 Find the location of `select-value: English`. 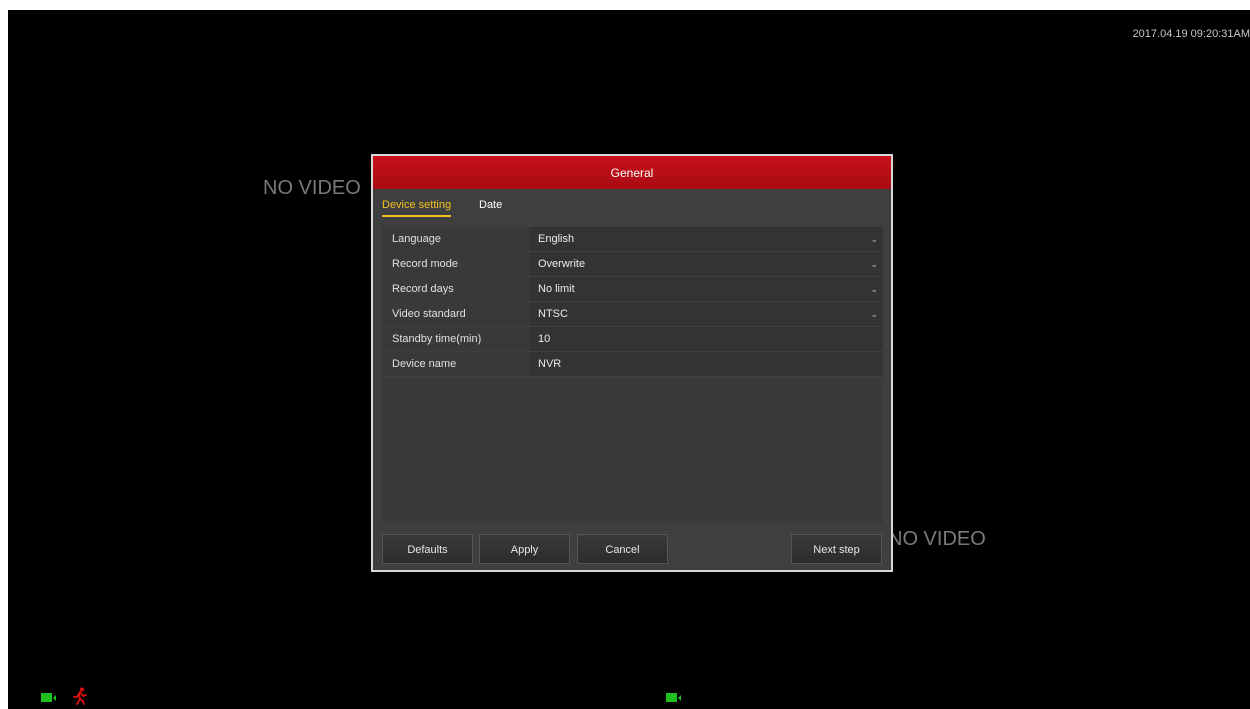

select-value: English is located at coordinates (556, 239).